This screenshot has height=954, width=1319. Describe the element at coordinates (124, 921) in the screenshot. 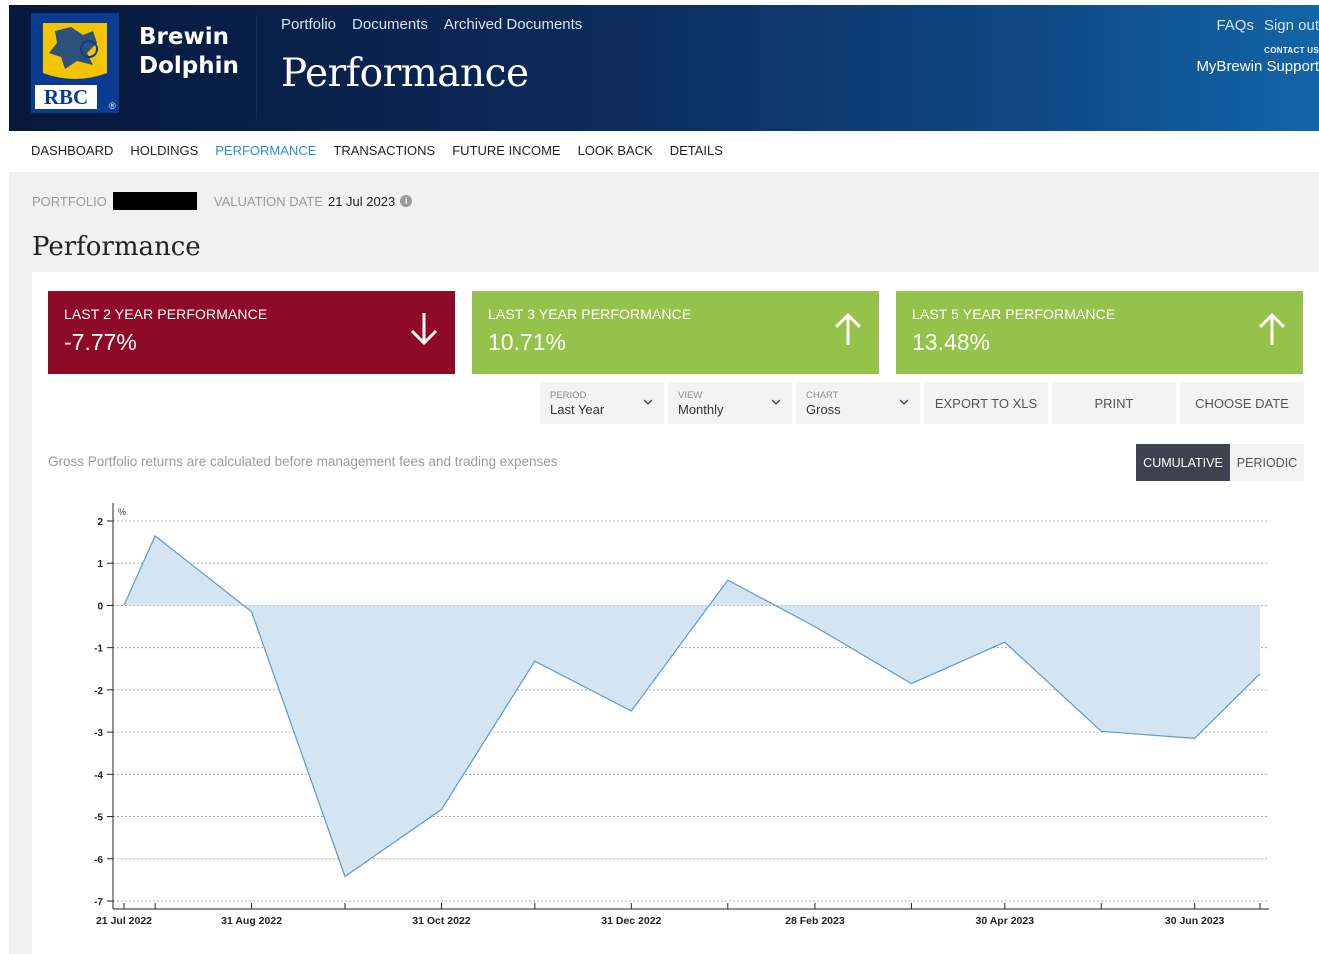

I see `x-tick-label: 21 Jul 2022` at that location.